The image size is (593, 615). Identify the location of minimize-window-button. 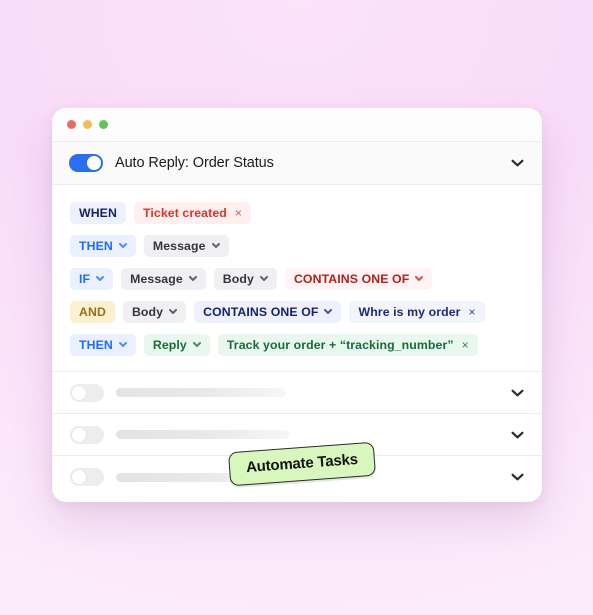
(87, 124).